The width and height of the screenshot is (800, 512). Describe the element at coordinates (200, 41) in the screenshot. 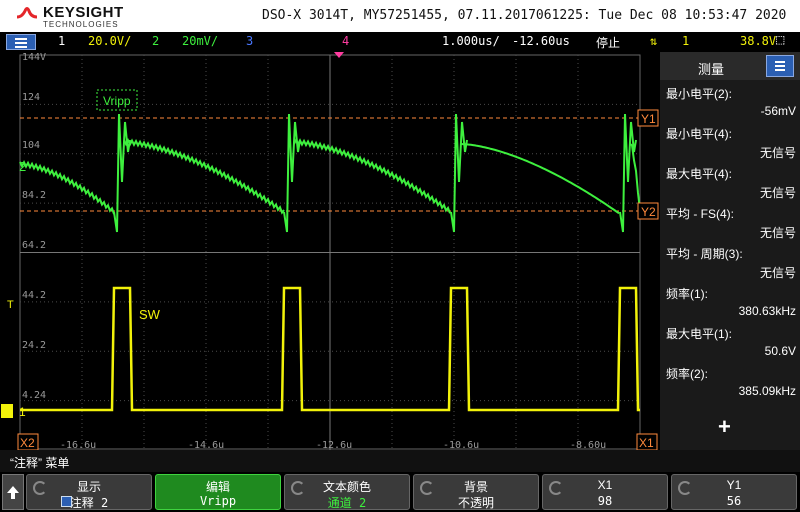

I see `ch2-scale: 20mV/` at that location.